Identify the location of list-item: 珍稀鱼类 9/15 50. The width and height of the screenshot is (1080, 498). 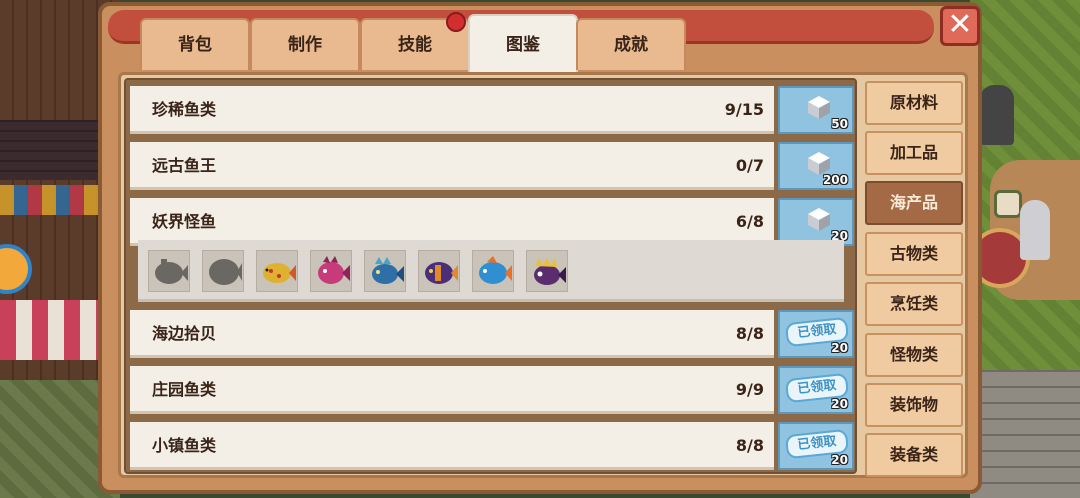
(492, 110).